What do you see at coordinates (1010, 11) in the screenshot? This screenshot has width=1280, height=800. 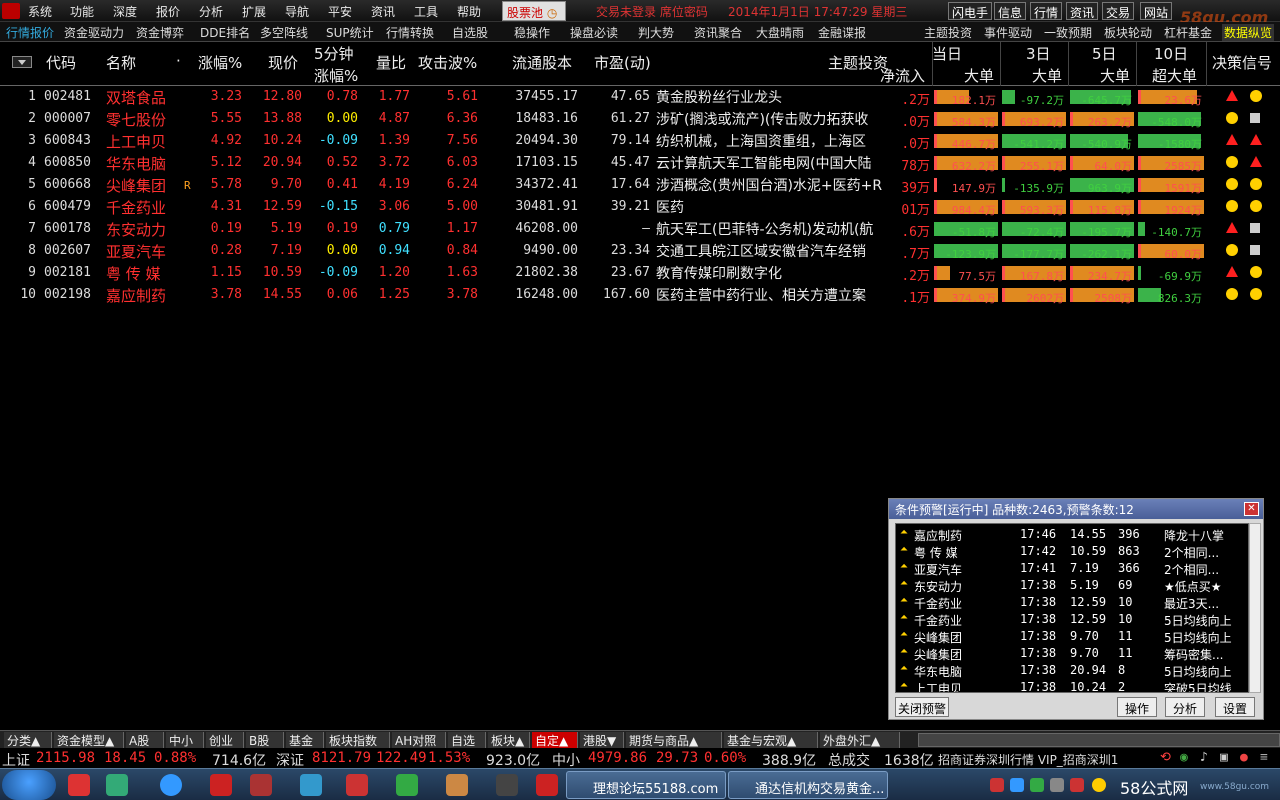 I see `info-button: 信息` at bounding box center [1010, 11].